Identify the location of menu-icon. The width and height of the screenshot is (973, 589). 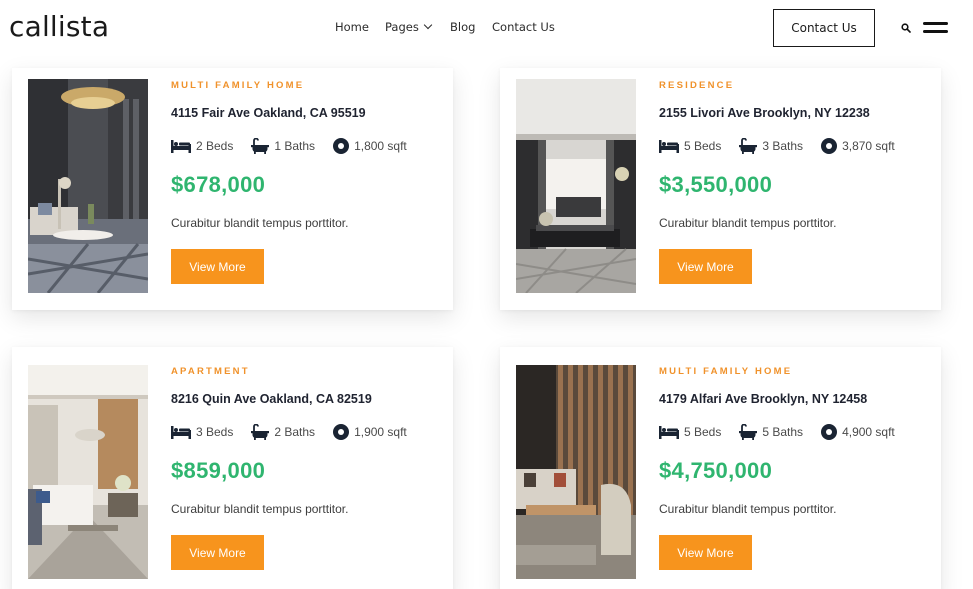
(935, 28).